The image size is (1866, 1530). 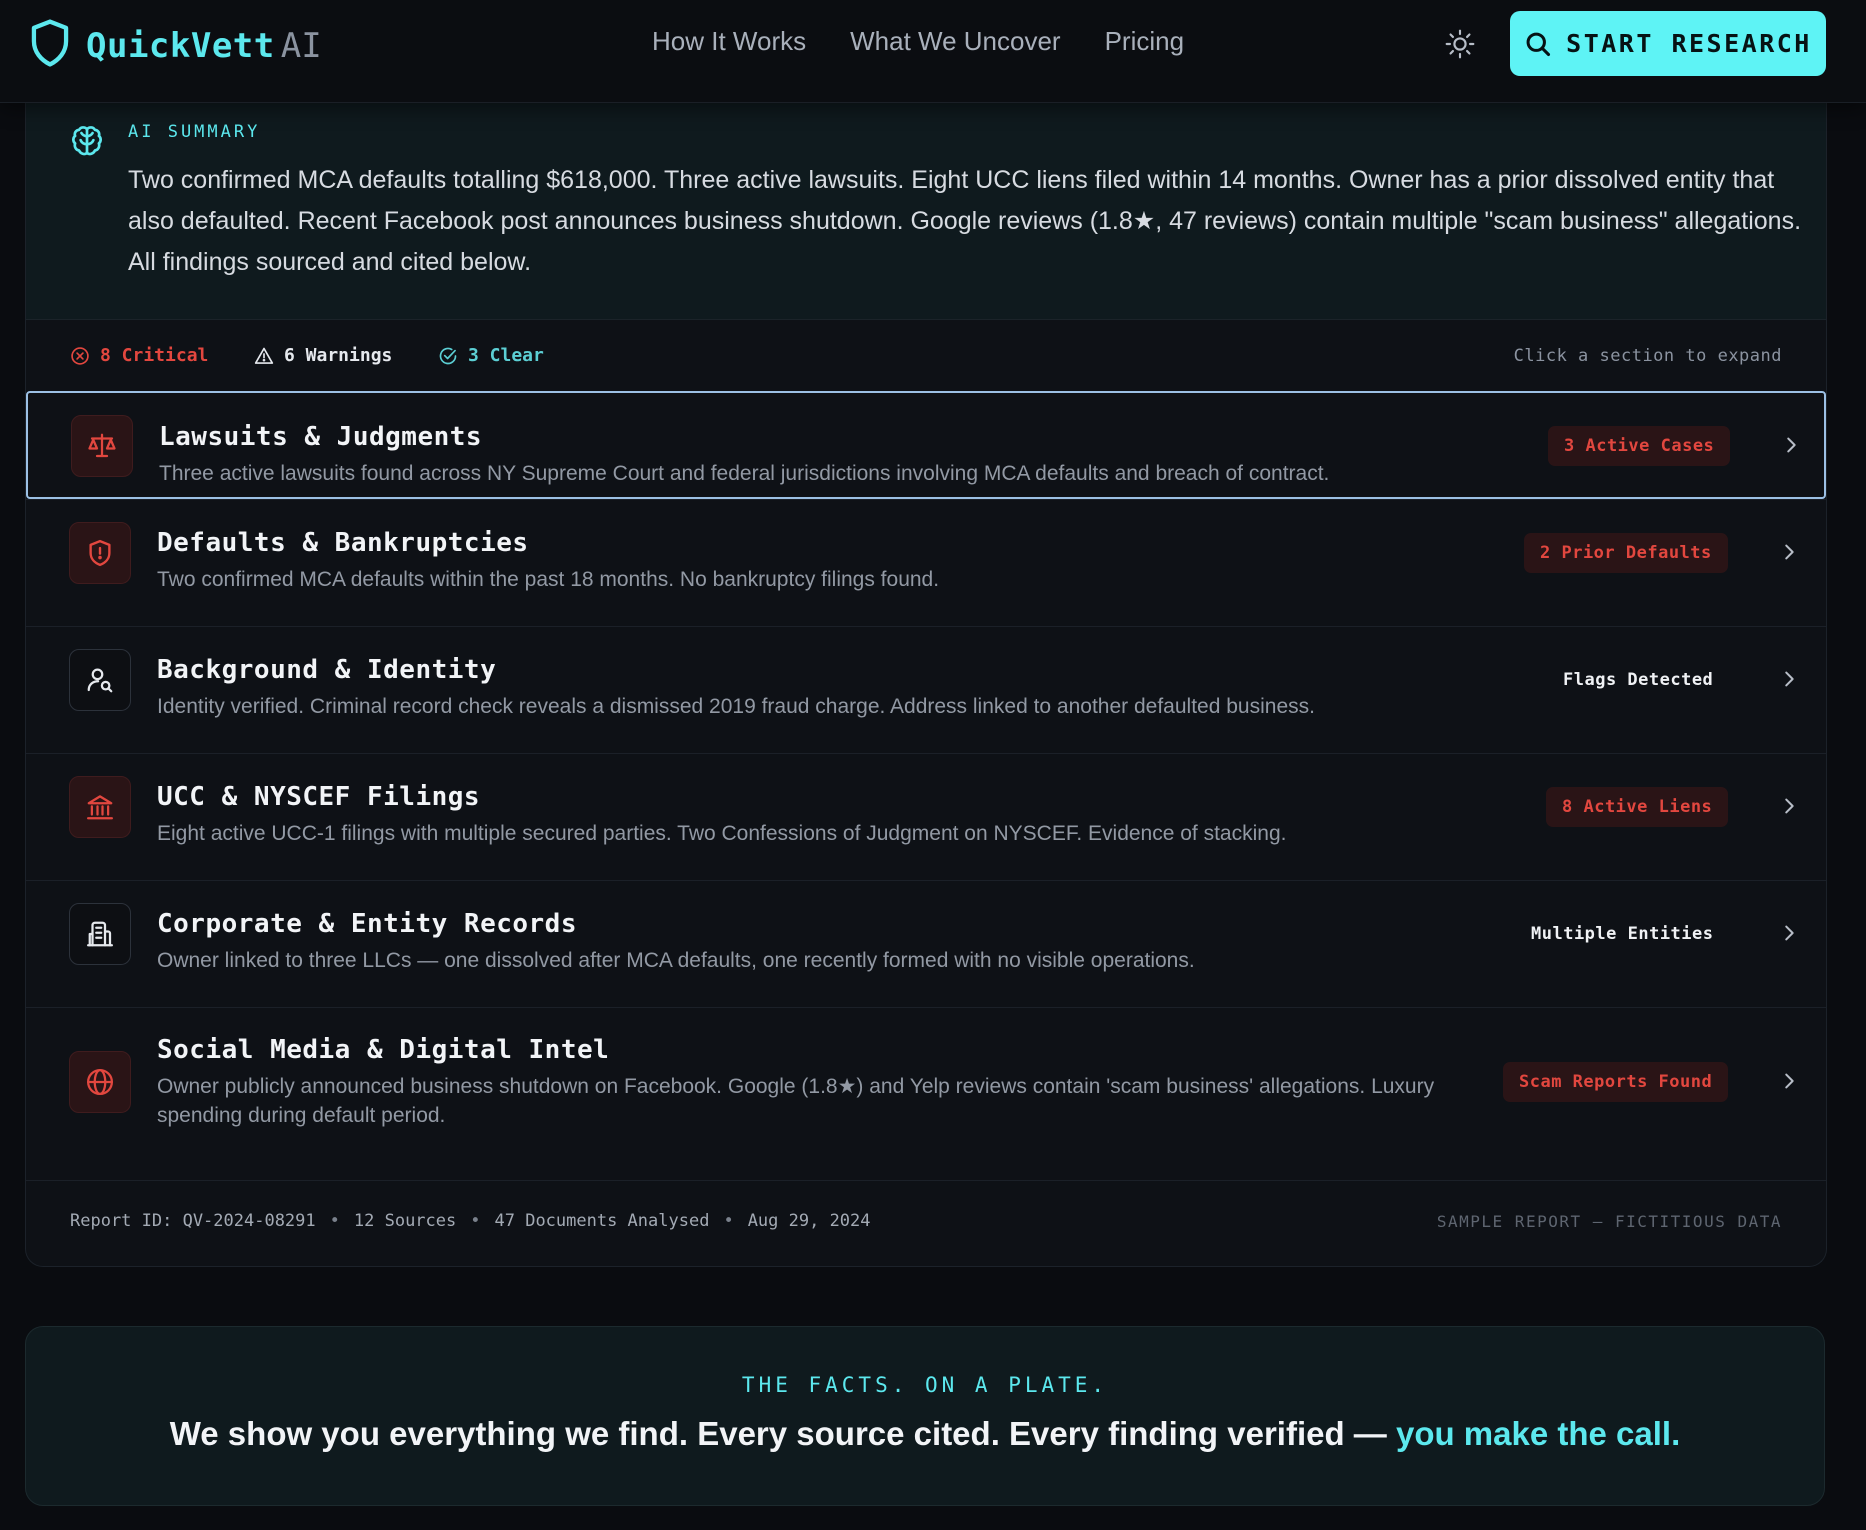 I want to click on building-icon, so click(x=100, y=934).